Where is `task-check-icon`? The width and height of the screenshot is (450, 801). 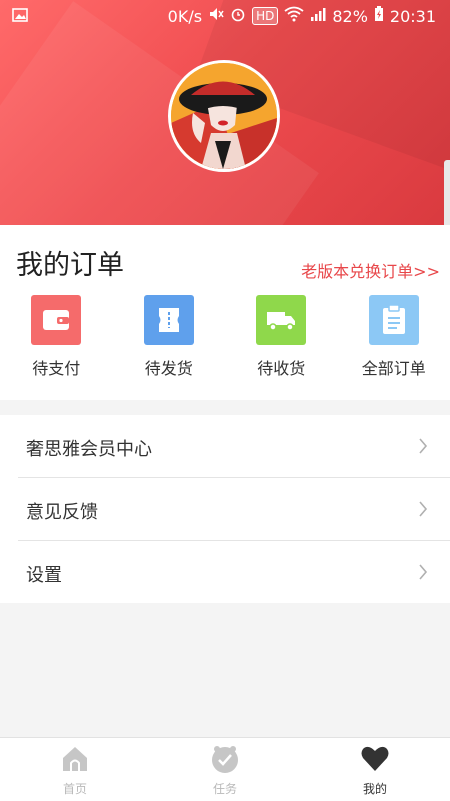 task-check-icon is located at coordinates (225, 761).